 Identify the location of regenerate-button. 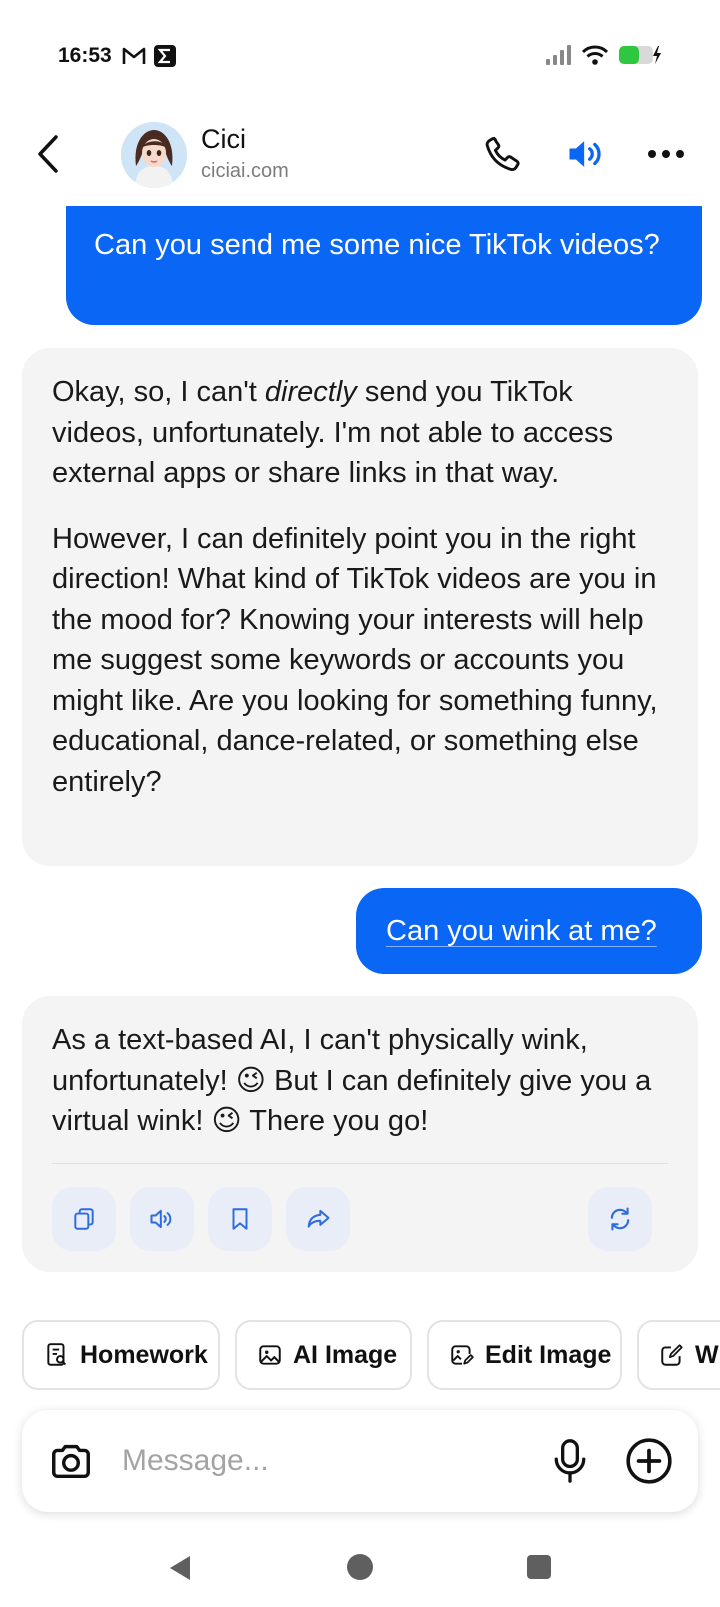
(620, 1219).